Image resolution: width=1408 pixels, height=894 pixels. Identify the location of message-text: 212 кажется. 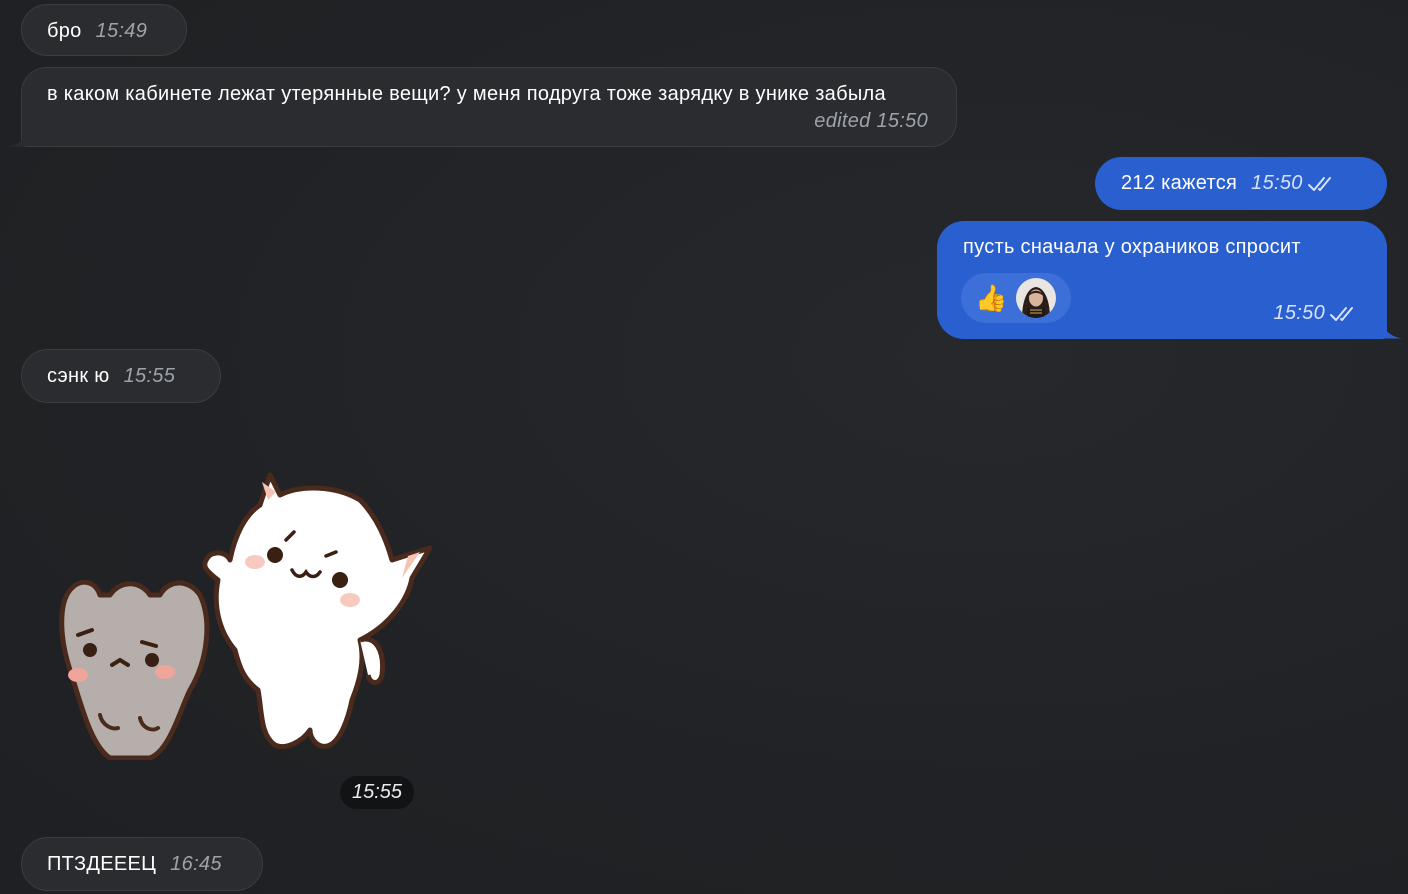
(1179, 183).